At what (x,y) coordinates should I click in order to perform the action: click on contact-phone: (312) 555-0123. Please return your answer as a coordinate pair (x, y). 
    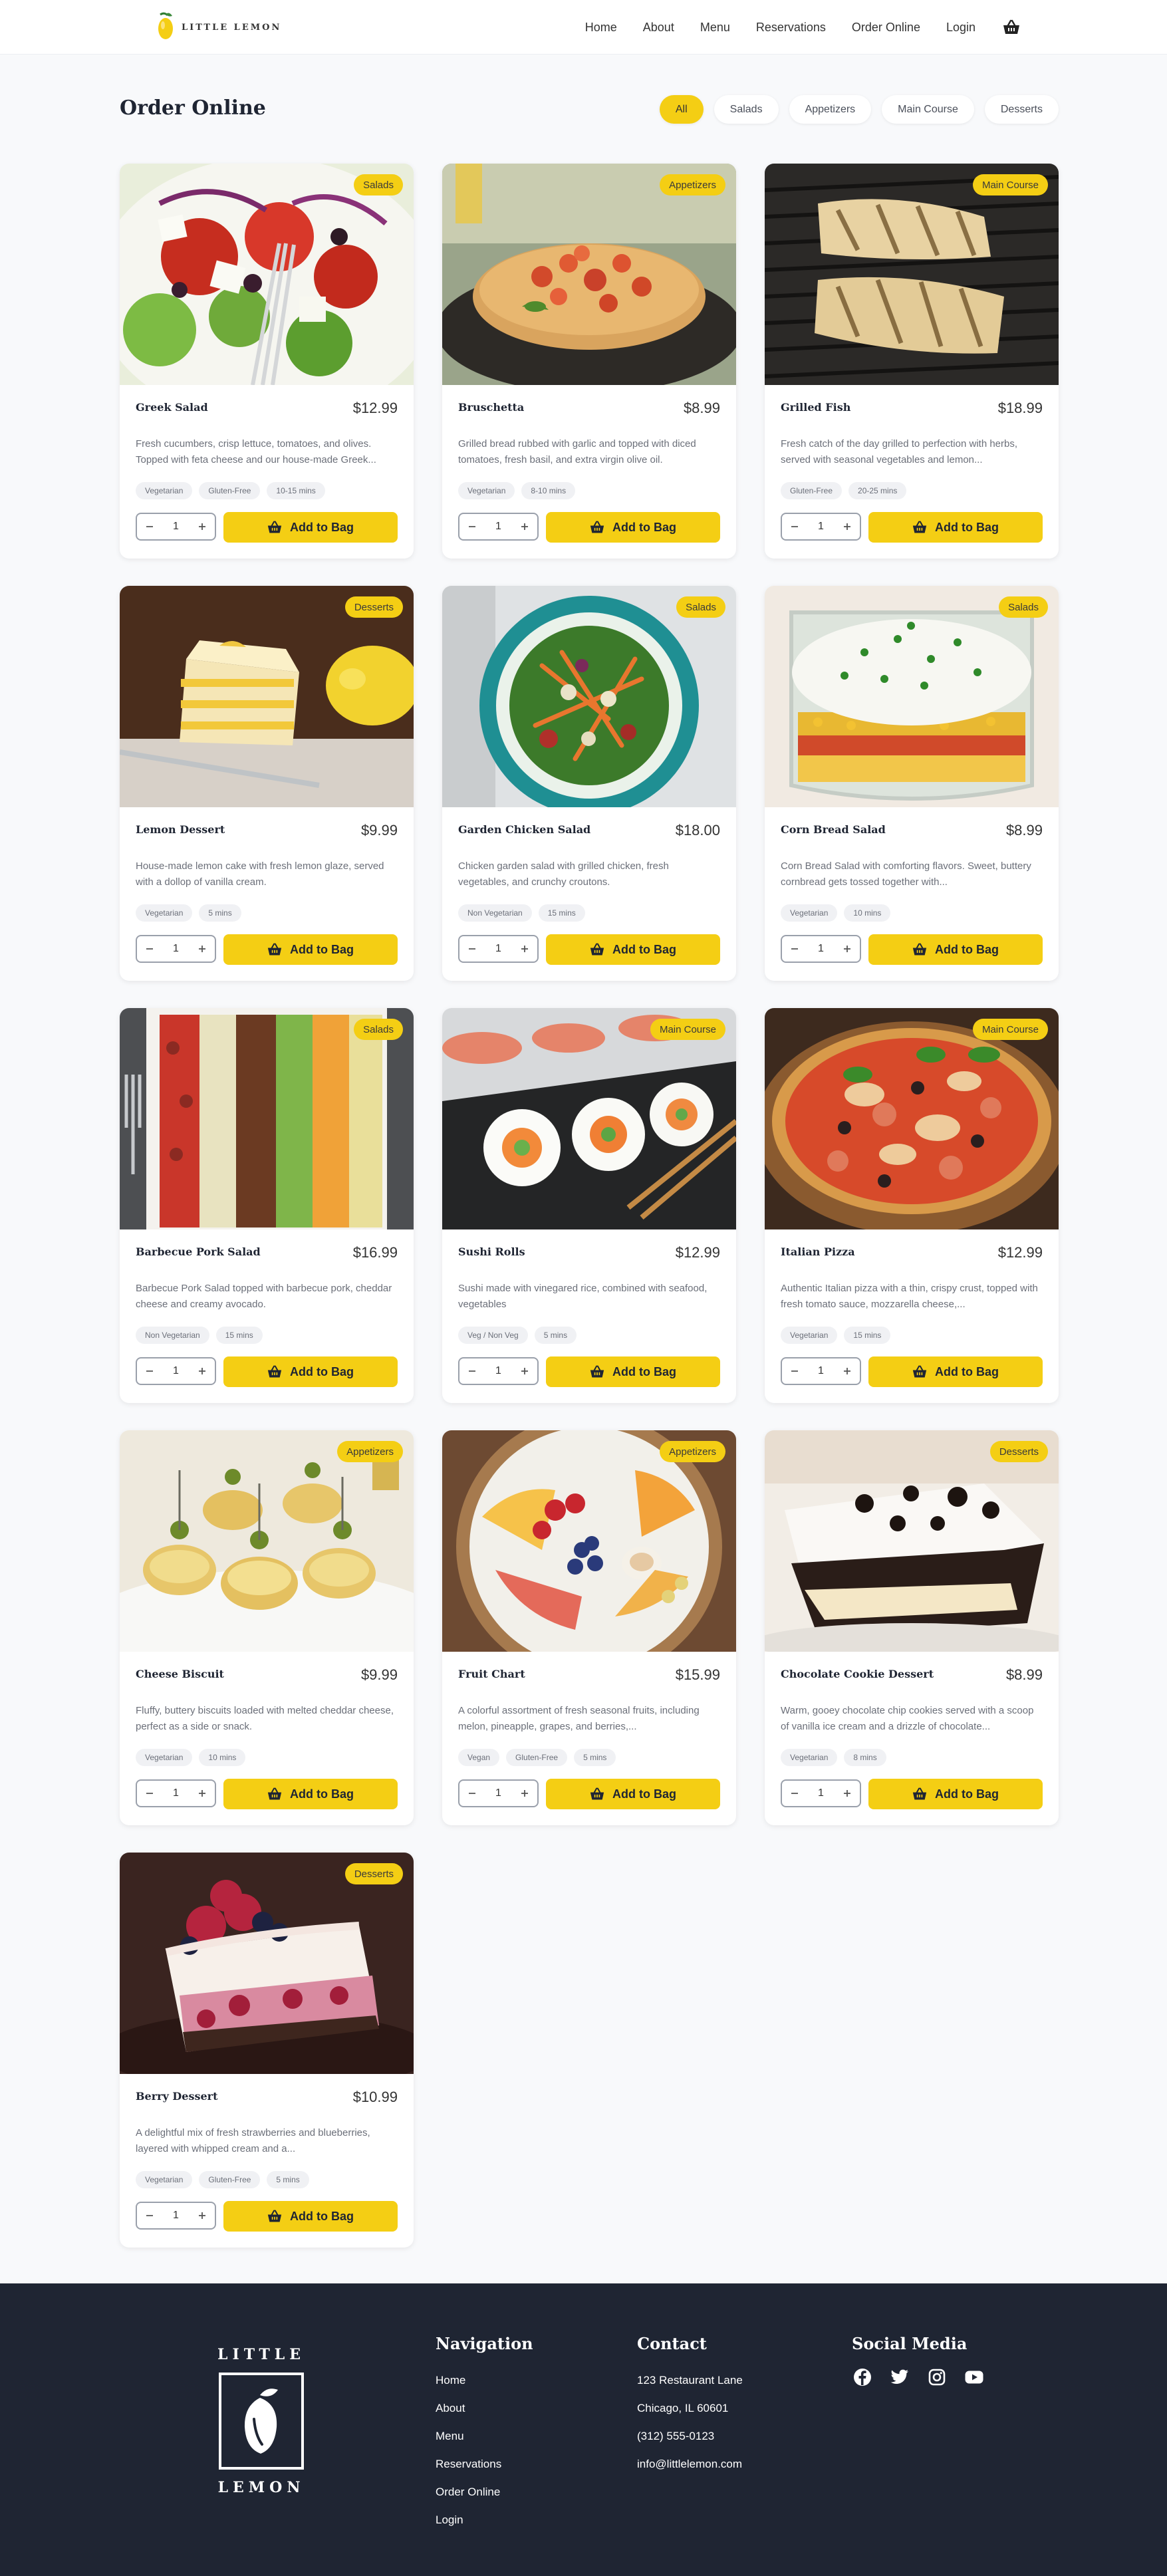
    Looking at the image, I should click on (690, 2436).